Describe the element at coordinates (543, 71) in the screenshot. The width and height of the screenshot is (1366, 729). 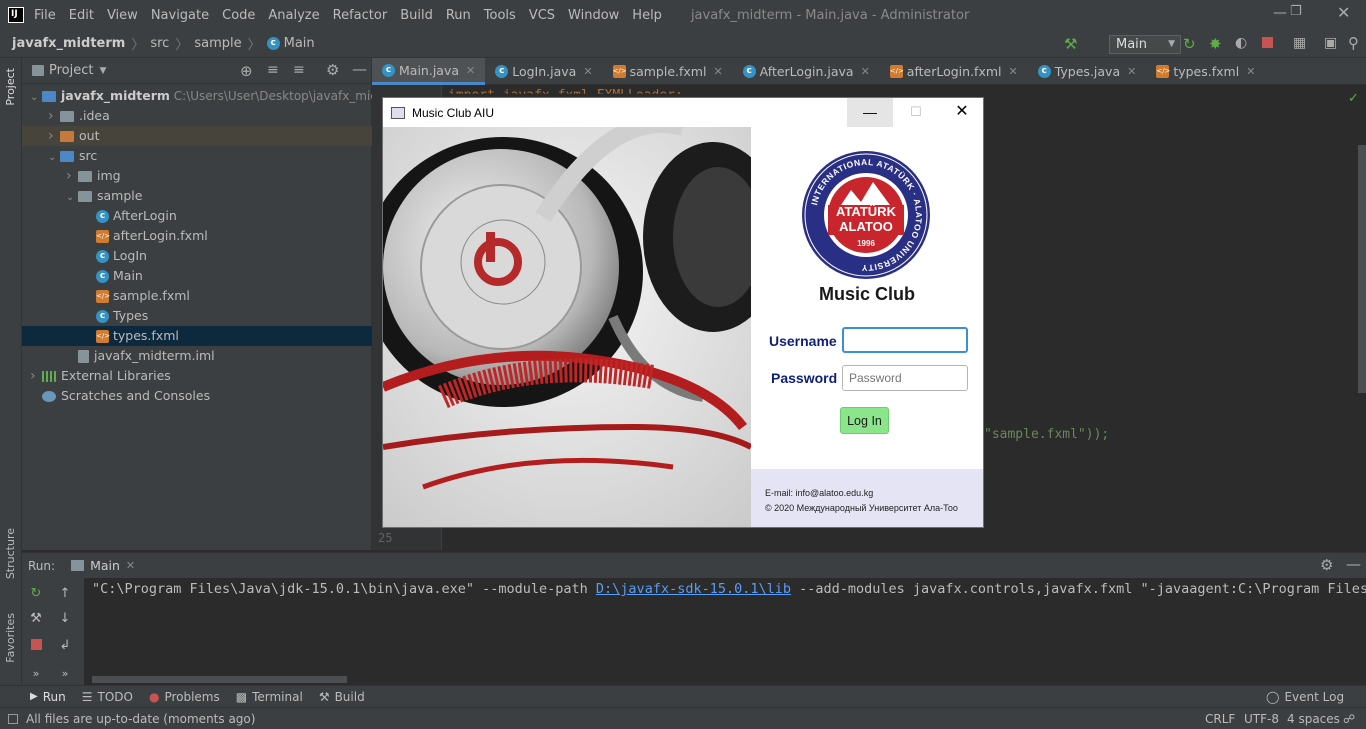
I see `editor-tab-login-java: c LogIn.java ✕` at that location.